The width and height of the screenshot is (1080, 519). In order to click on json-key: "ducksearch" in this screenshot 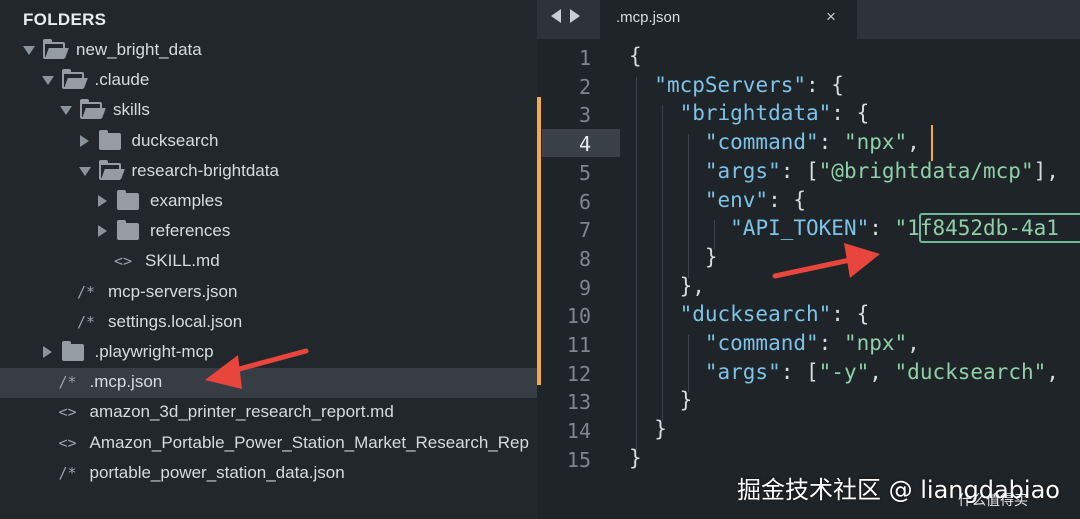, I will do `click(755, 314)`.